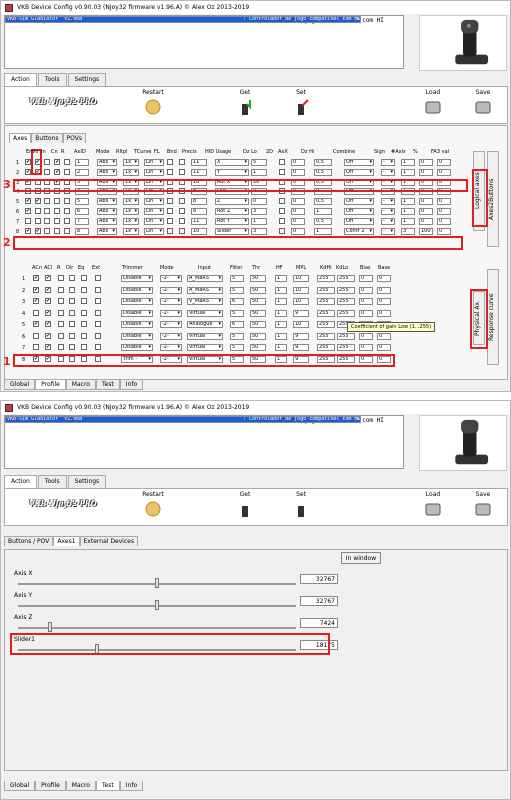  Describe the element at coordinates (131, 385) in the screenshot. I see `tab-info: Info` at that location.